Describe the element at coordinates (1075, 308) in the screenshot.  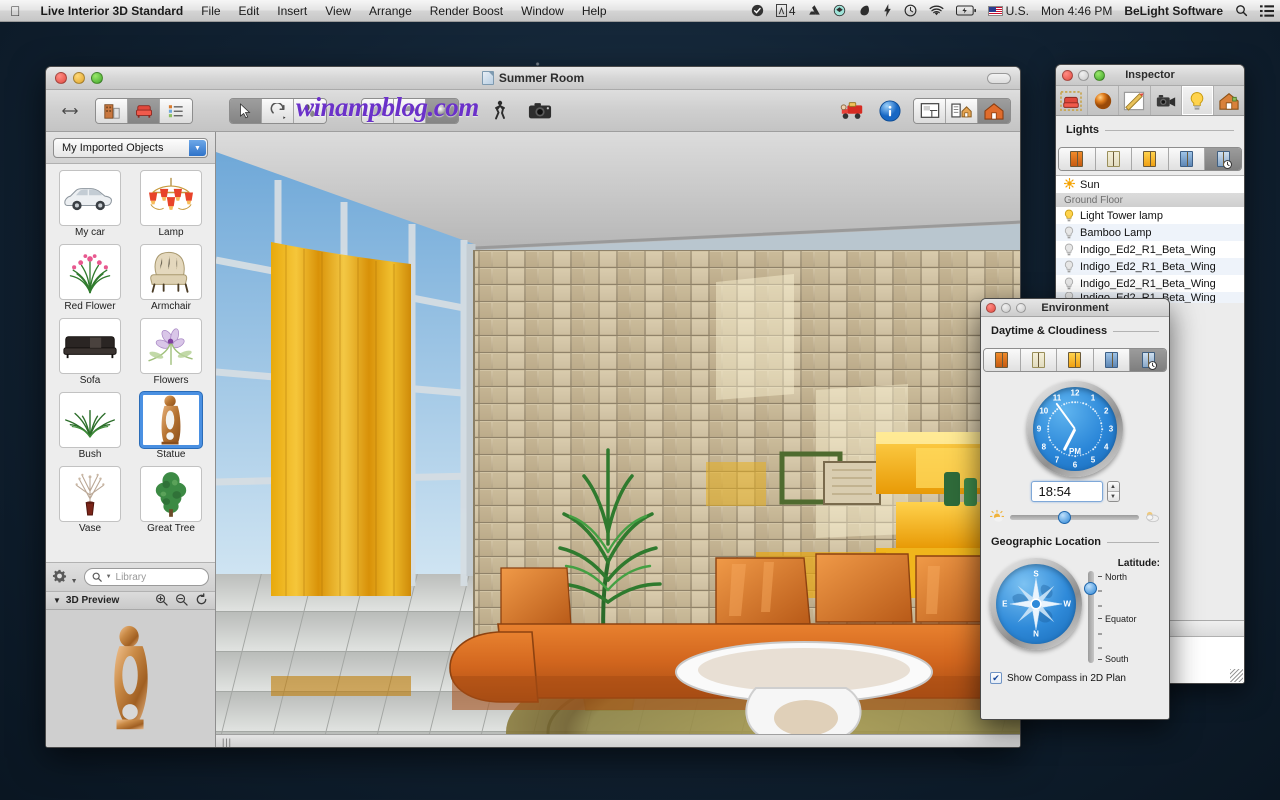
I see `environment-titlebar: Environment` at that location.